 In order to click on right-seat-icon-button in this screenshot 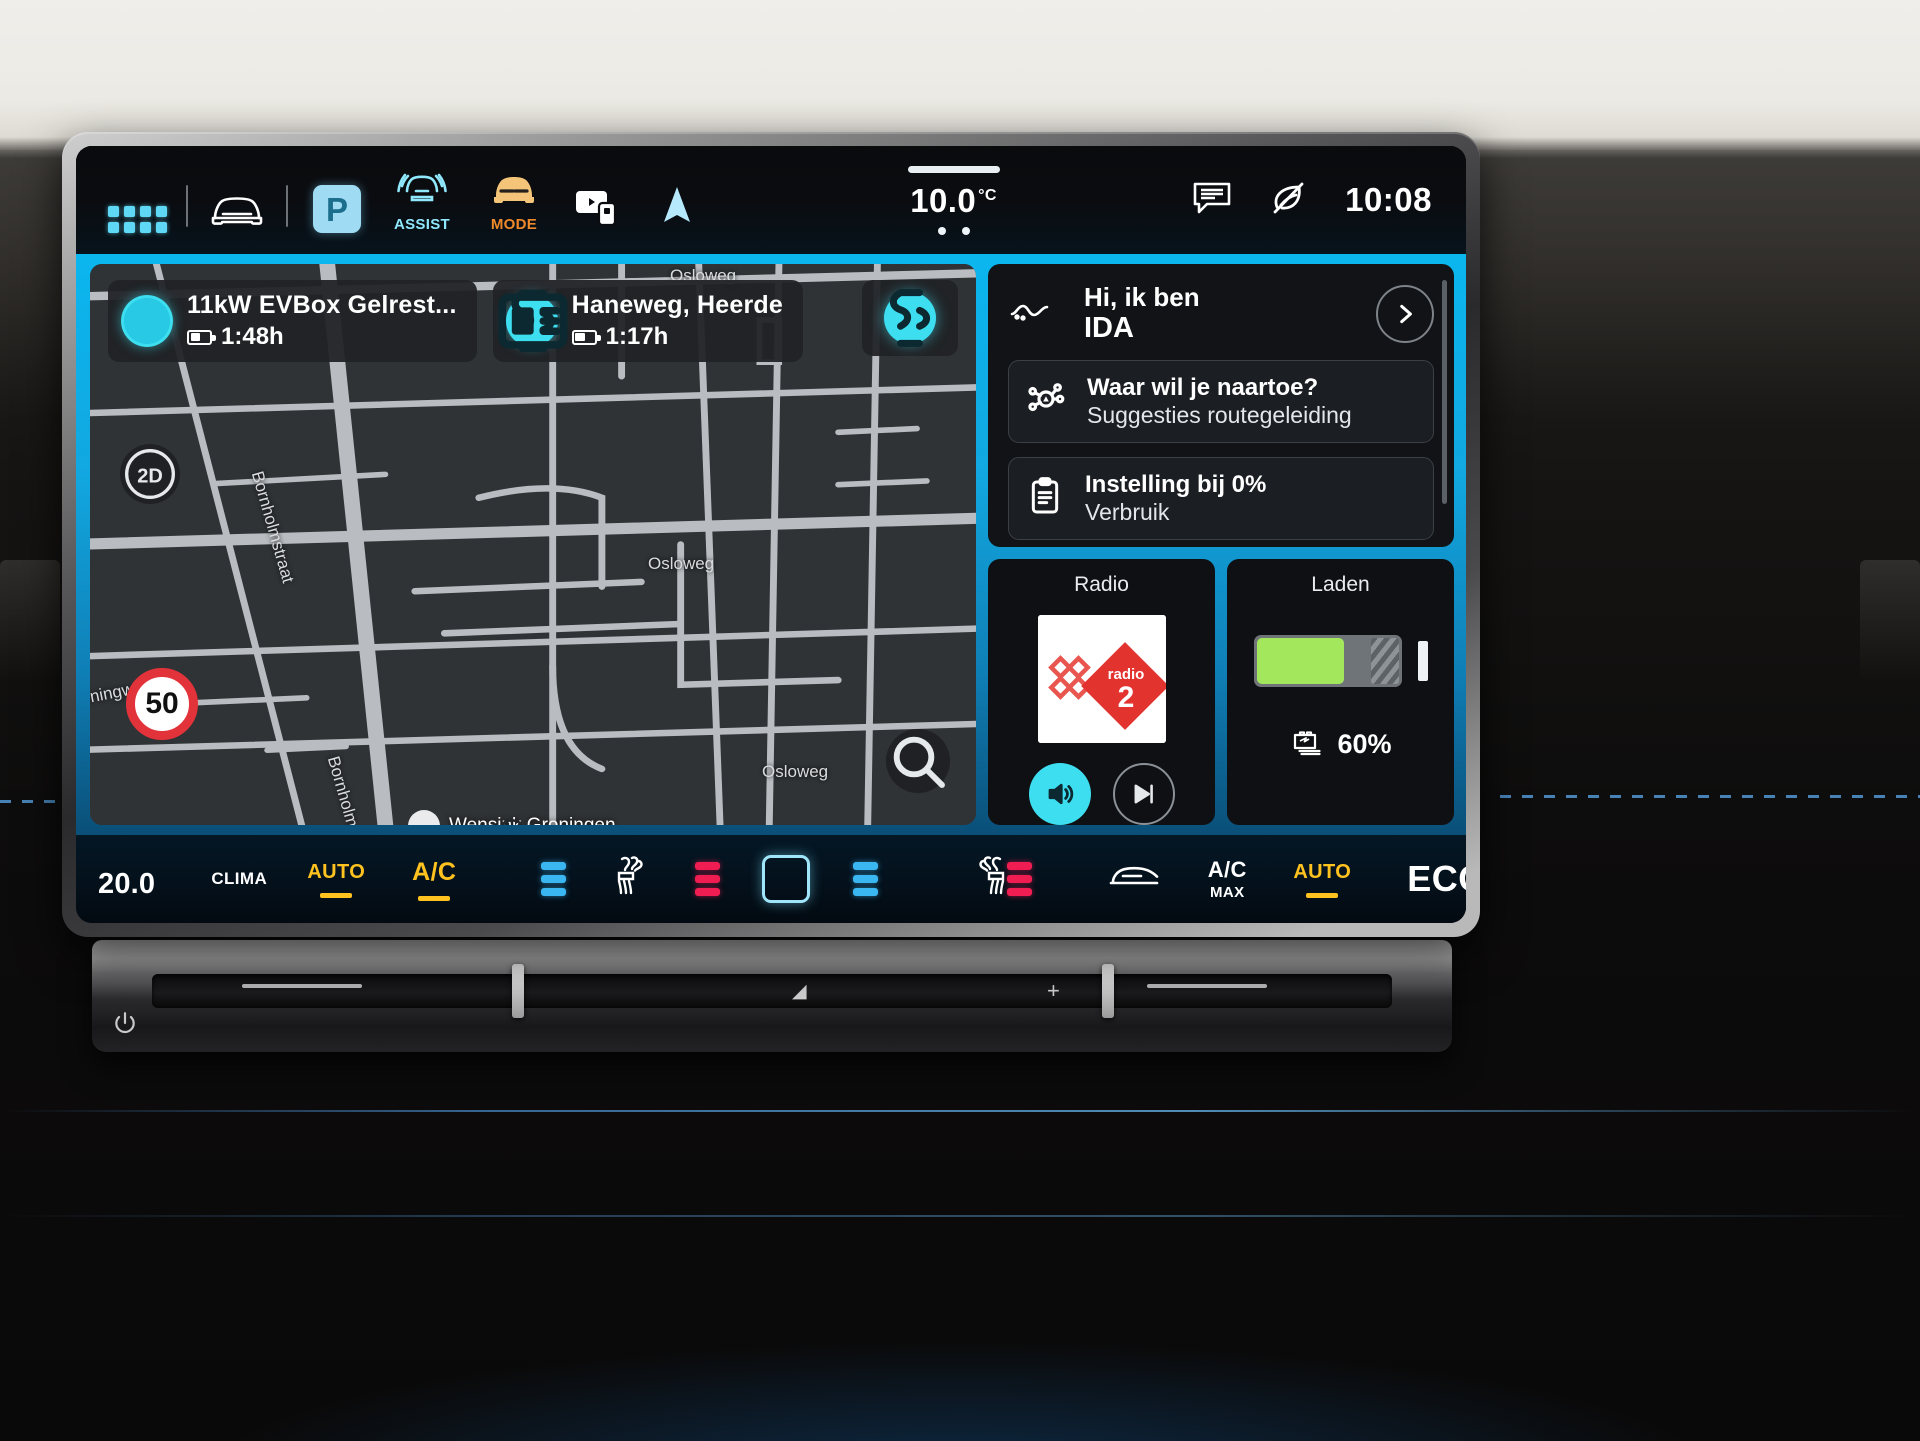, I will do `click(952, 879)`.